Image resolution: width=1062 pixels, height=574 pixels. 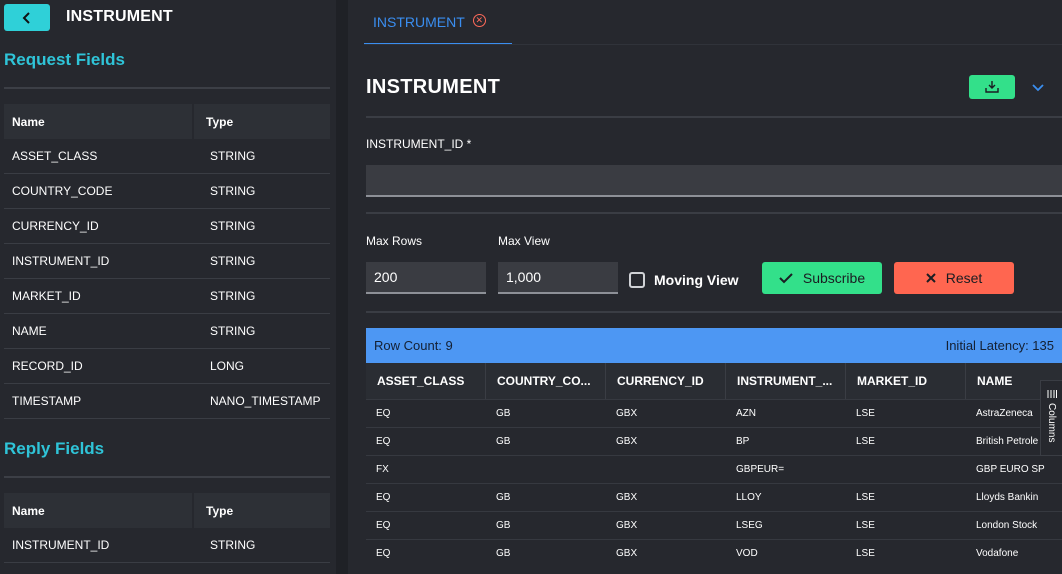 I want to click on chevron-left-icon, so click(x=26, y=17).